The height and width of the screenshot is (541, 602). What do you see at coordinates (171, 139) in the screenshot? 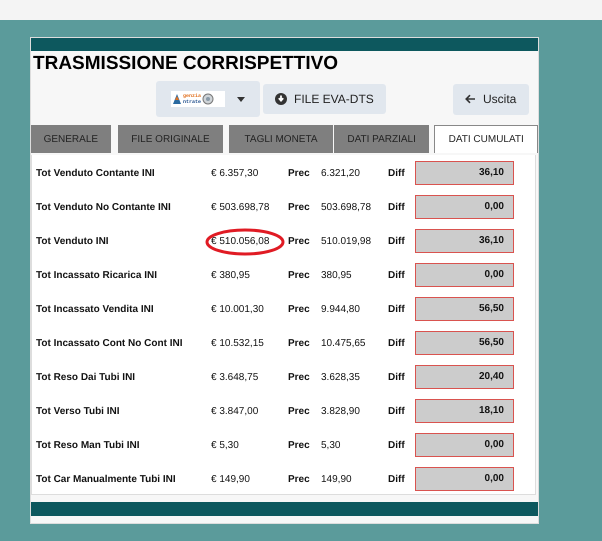
I see `tab: FILE ORIGINALE` at bounding box center [171, 139].